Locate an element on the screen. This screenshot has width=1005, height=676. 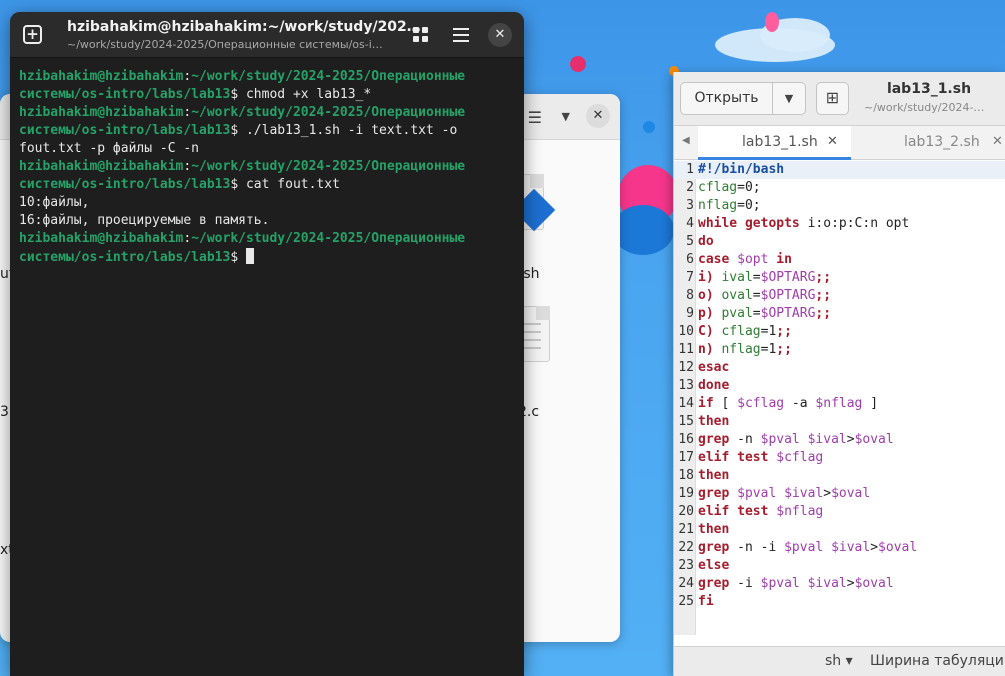
code-line: 11 n) nflag=1;; is located at coordinates (839, 350).